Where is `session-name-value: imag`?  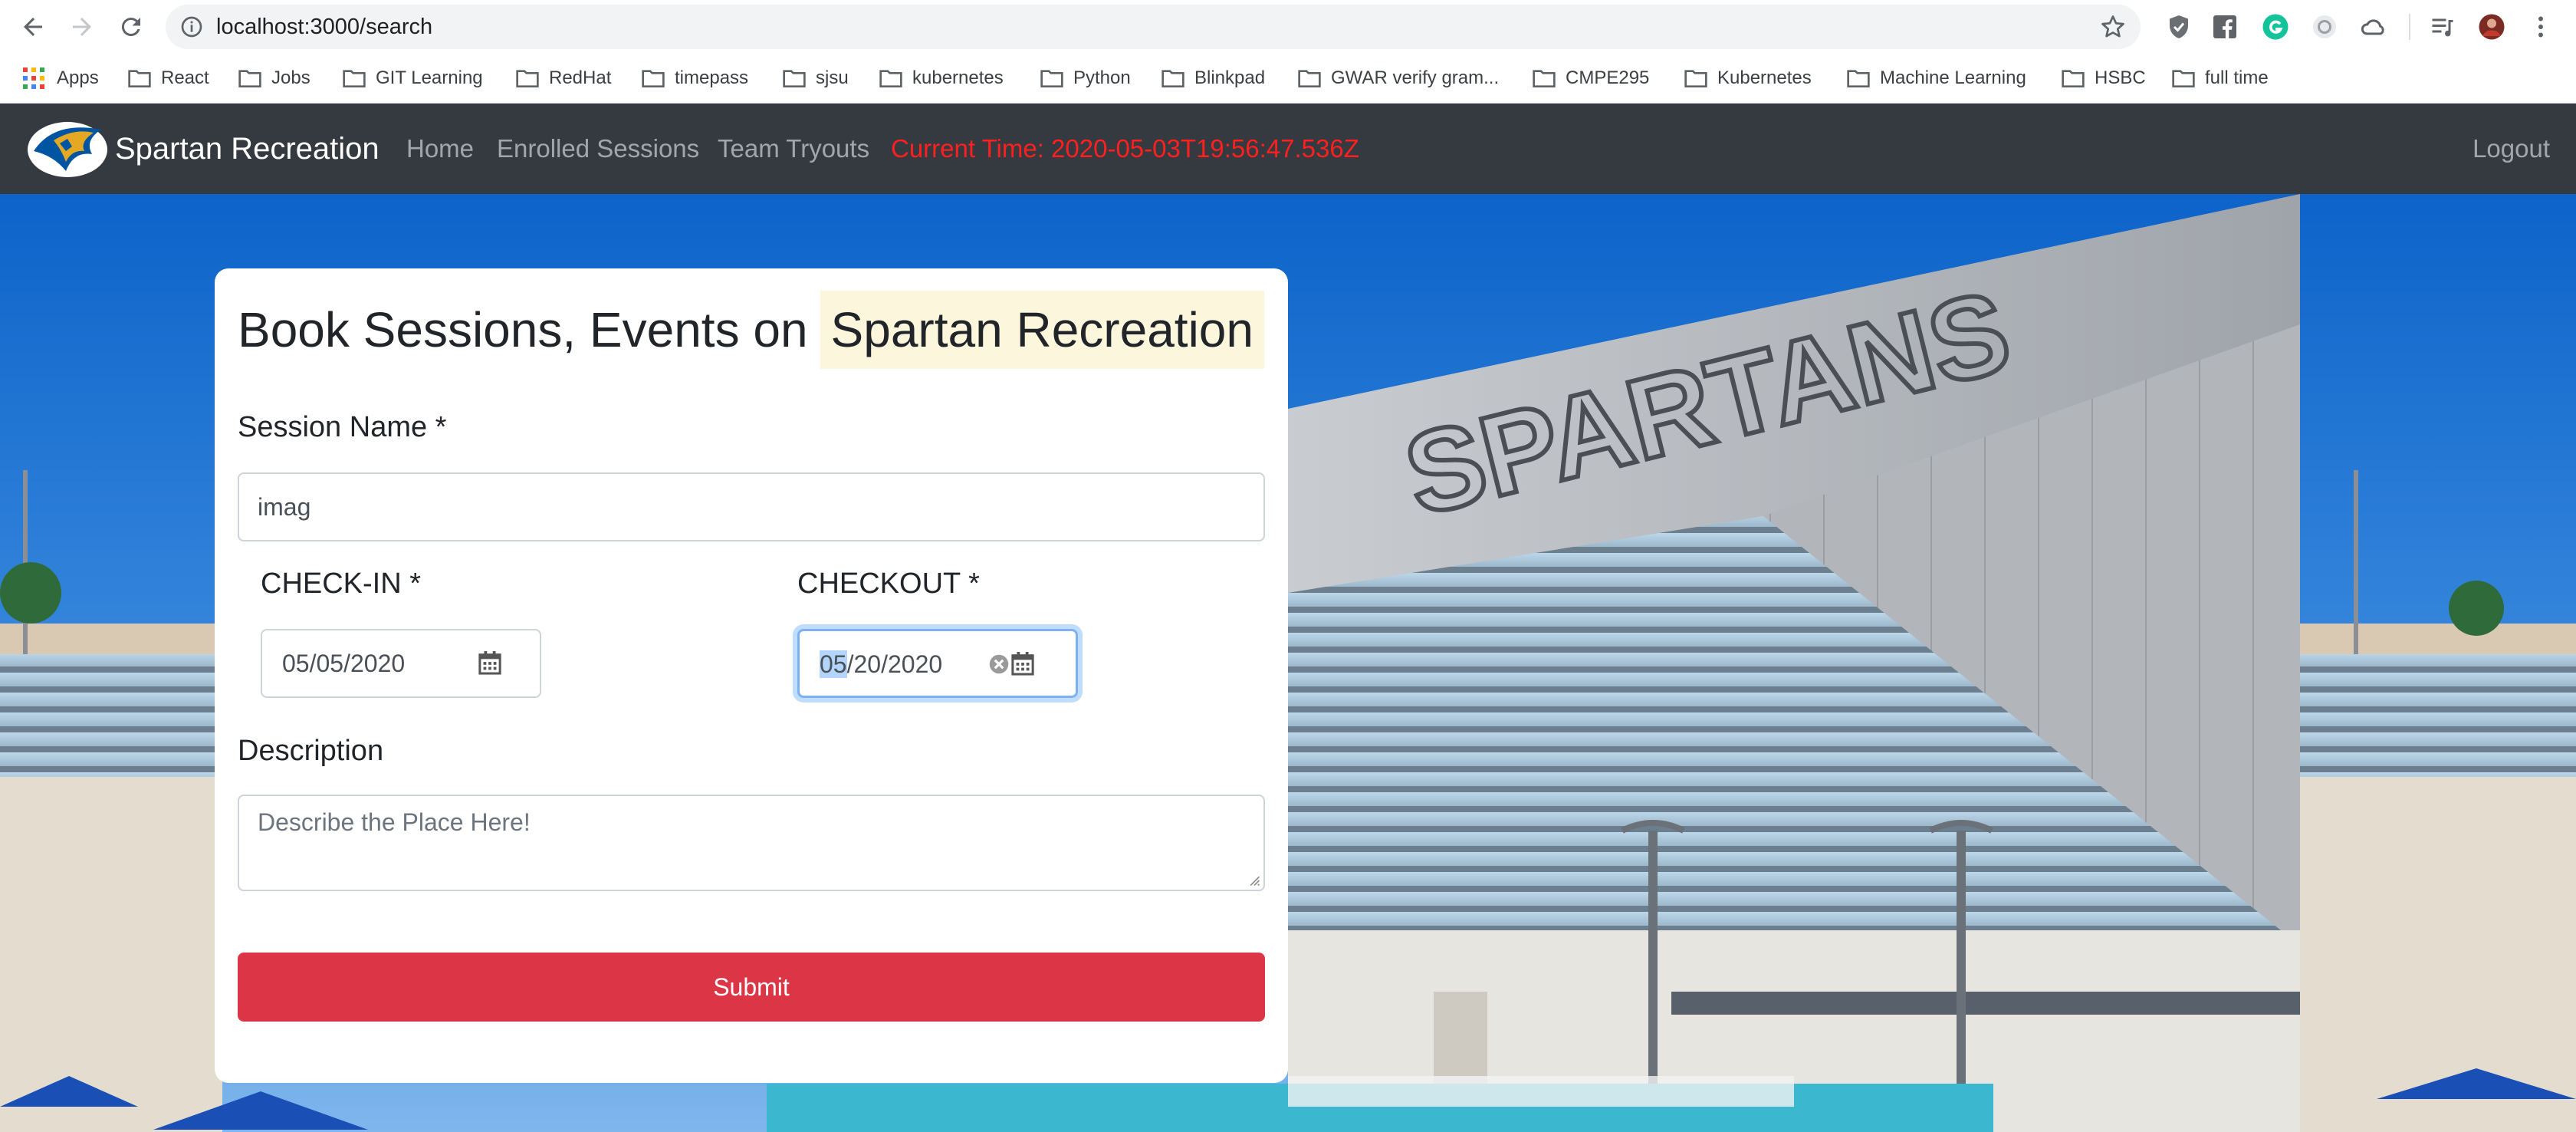 session-name-value: imag is located at coordinates (284, 507).